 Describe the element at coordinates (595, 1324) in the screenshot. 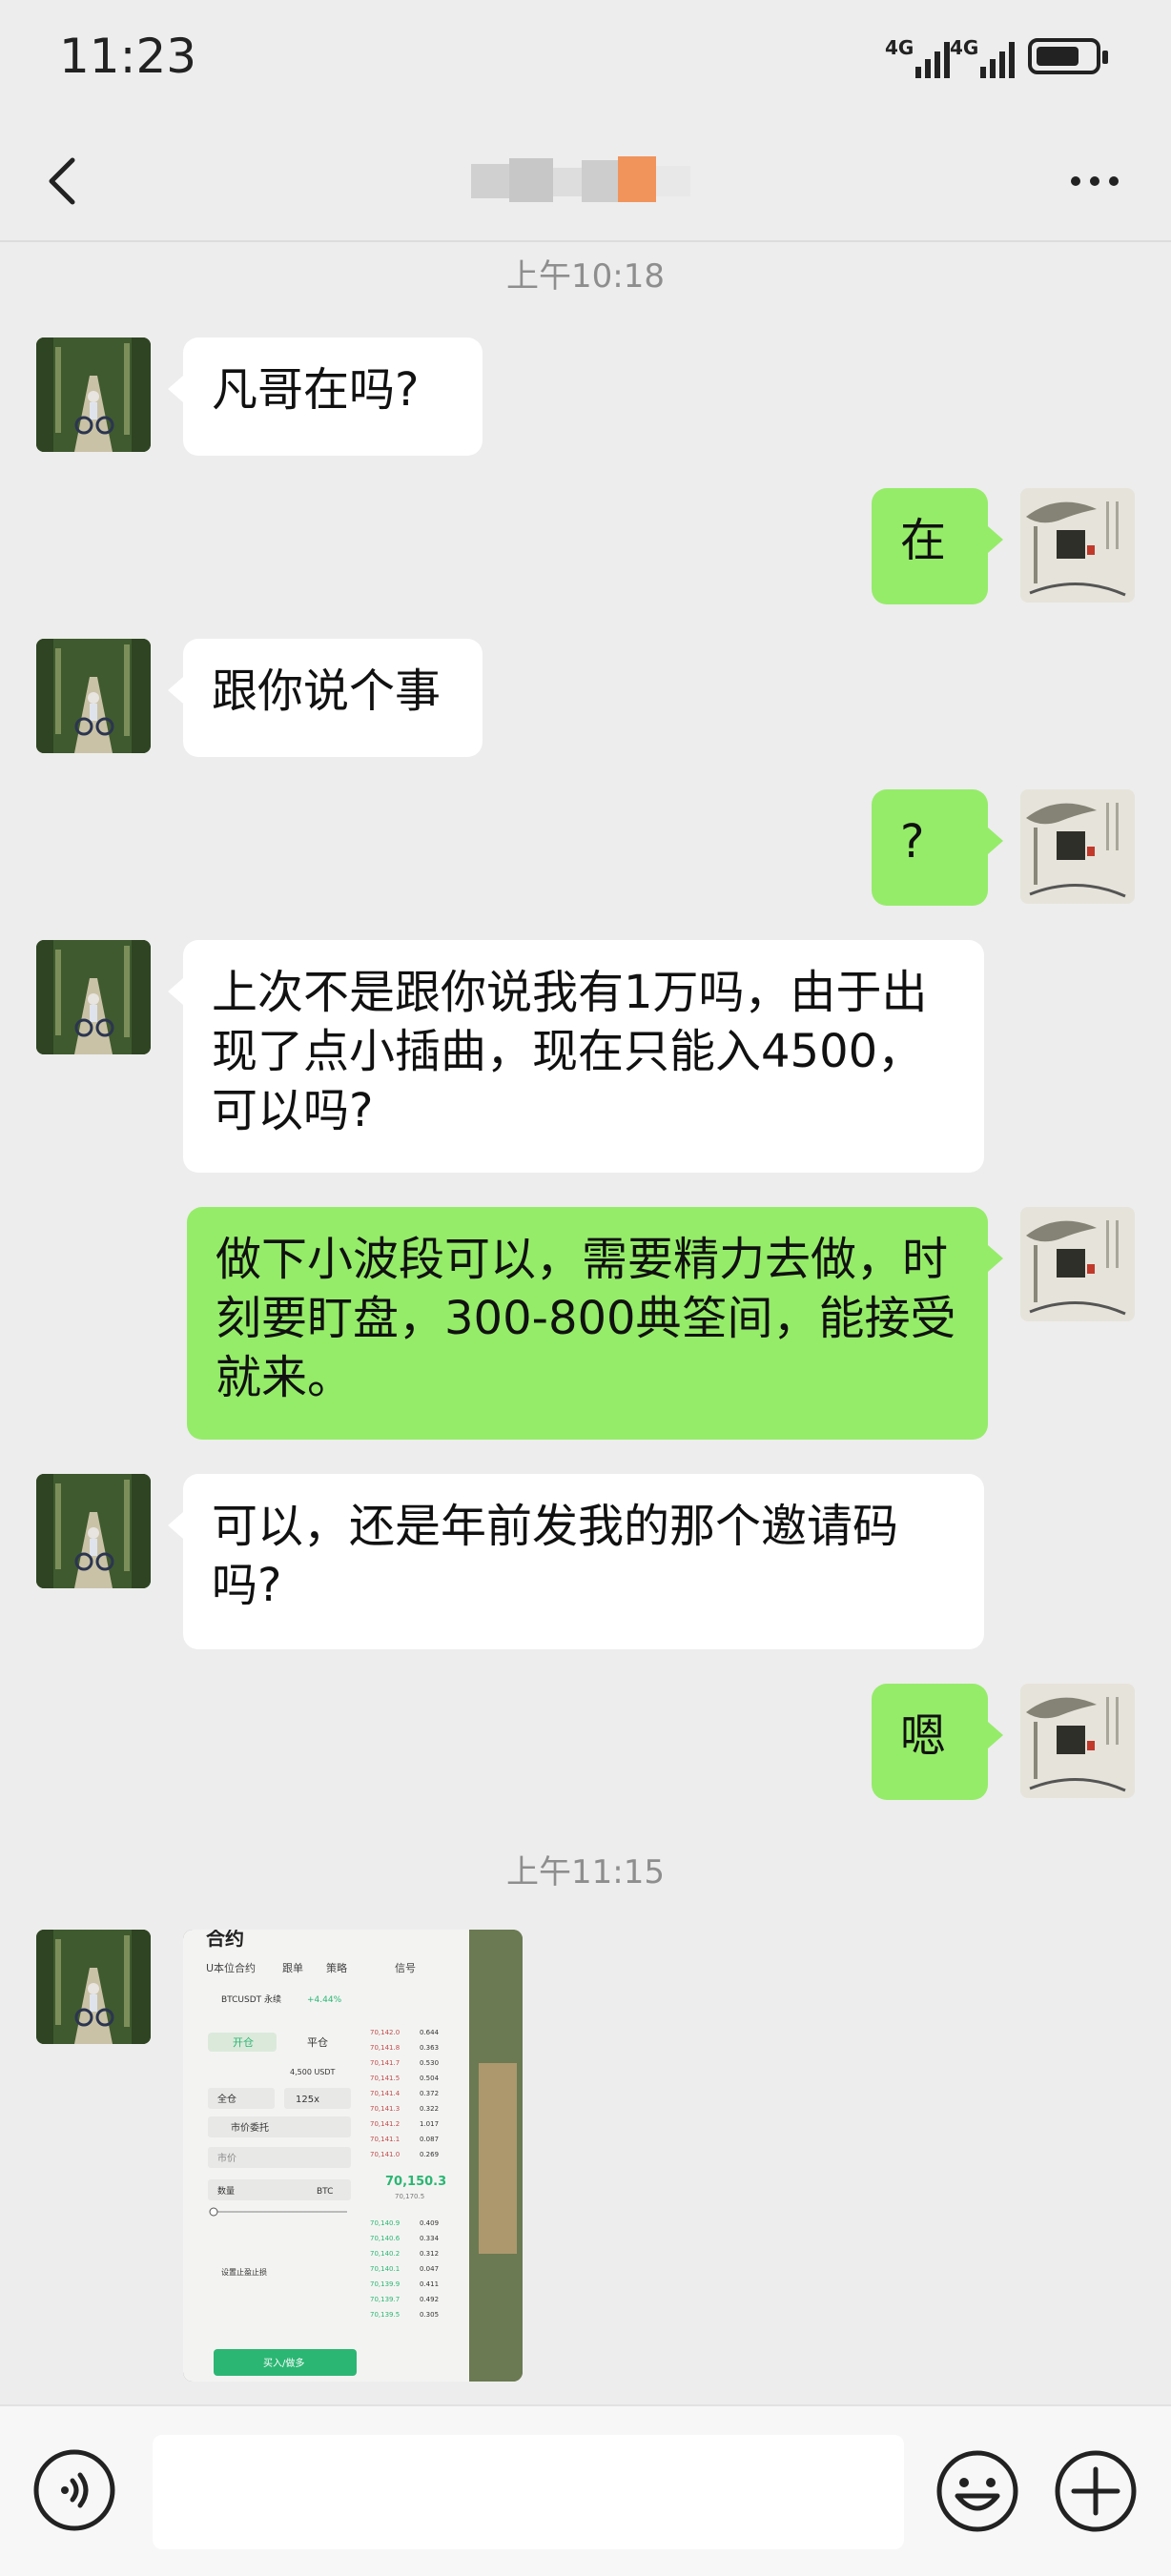

I see `message-bubble: 做下小波段可以，需要精力去做，时刻要盯盘，300-800典筌间，能接受就来。` at that location.